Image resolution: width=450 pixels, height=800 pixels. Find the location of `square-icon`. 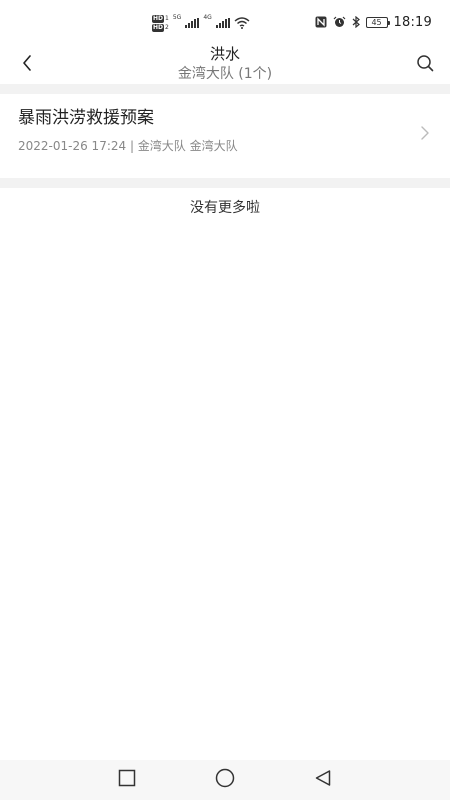

square-icon is located at coordinates (127, 780).